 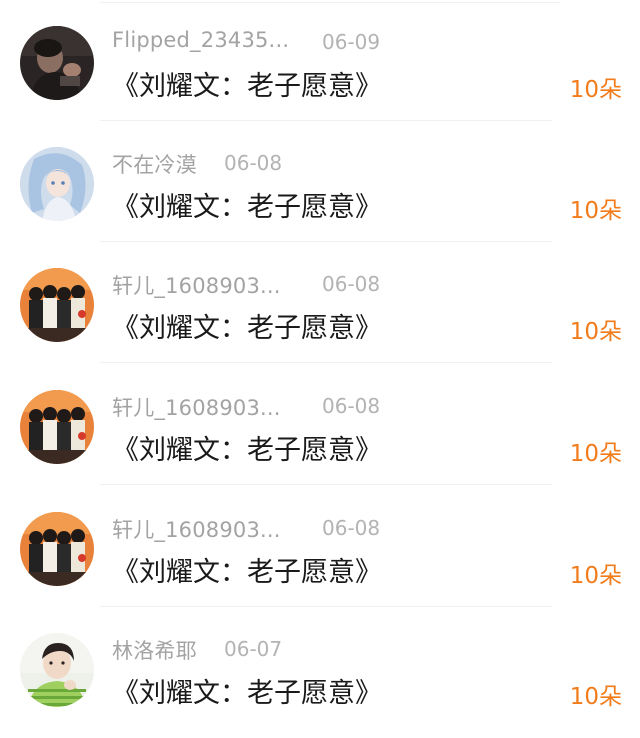 What do you see at coordinates (351, 42) in the screenshot?
I see `gift-date: 06-09` at bounding box center [351, 42].